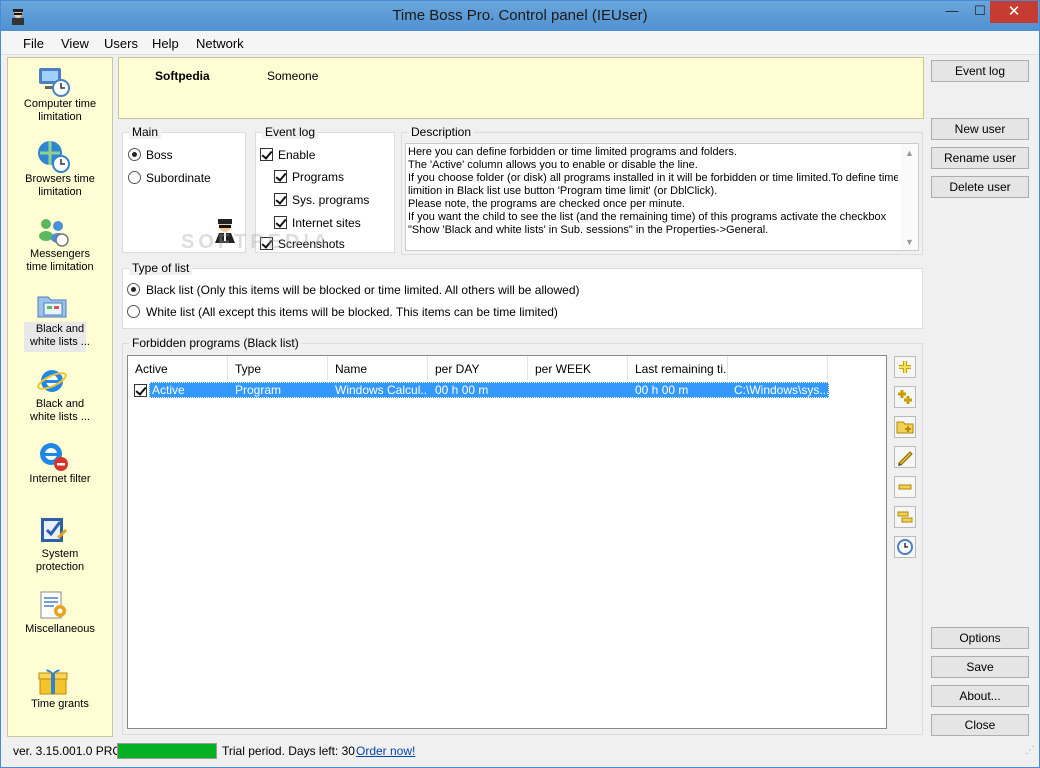 The width and height of the screenshot is (1040, 768). Describe the element at coordinates (290, 132) in the screenshot. I see `event-log-group-title: Event log` at that location.